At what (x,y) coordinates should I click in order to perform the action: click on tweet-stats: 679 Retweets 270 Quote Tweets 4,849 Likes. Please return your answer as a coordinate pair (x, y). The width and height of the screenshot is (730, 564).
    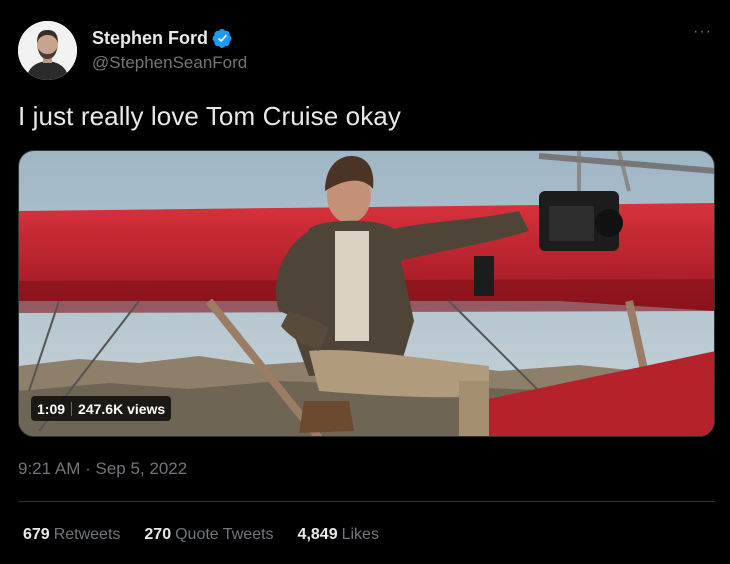
    Looking at the image, I should click on (213, 535).